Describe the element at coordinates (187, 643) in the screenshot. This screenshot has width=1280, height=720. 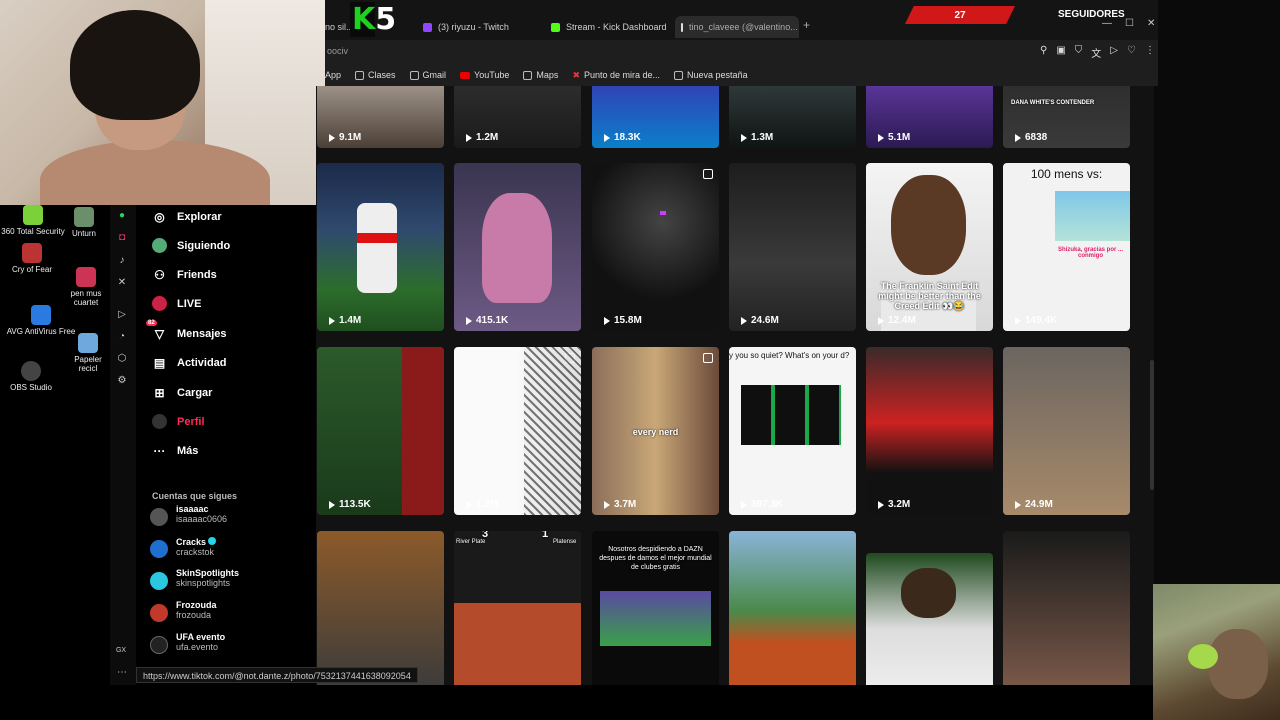
I see `account-ufa-evento: UFA evento ufa.evento` at that location.